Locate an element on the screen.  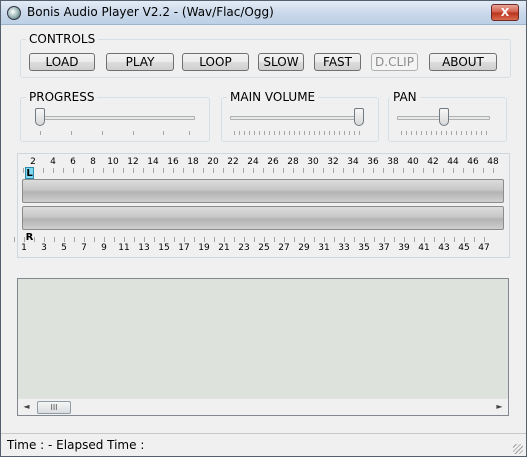
scroll-thumb: III is located at coordinates (54, 407).